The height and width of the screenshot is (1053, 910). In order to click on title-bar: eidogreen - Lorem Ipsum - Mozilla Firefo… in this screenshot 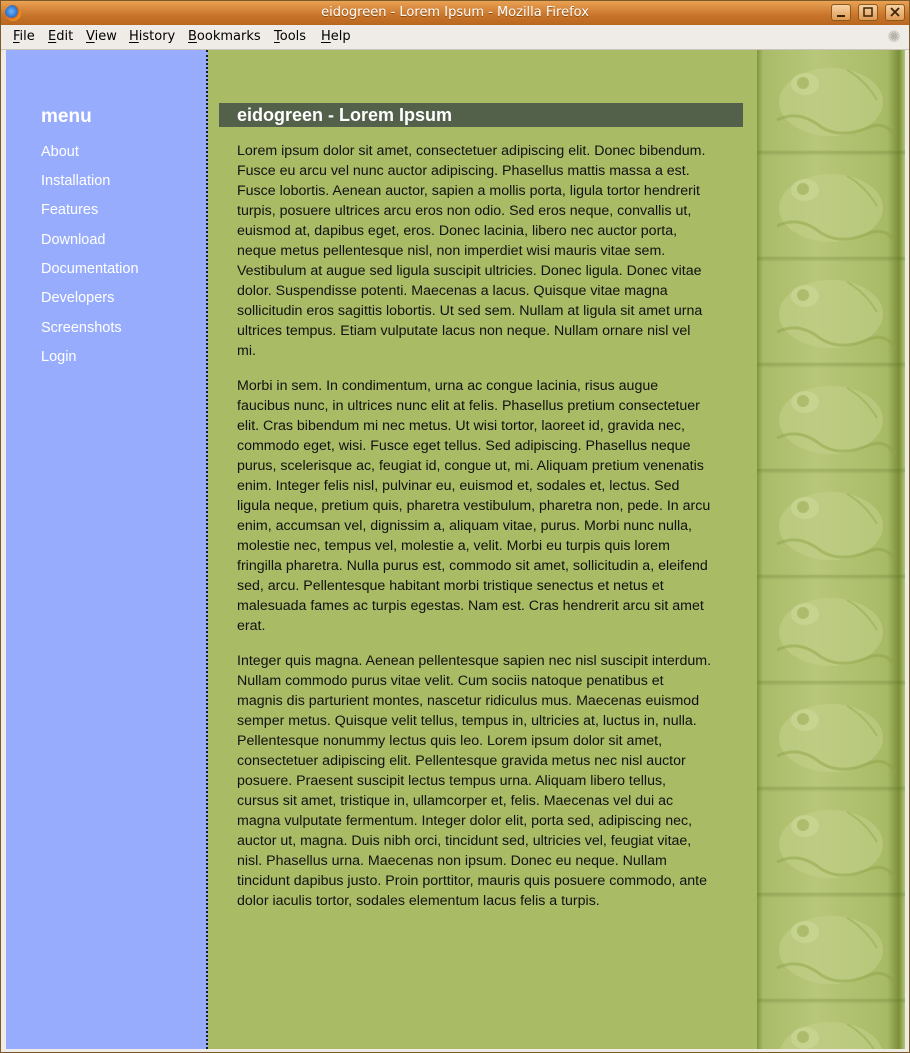, I will do `click(455, 13)`.